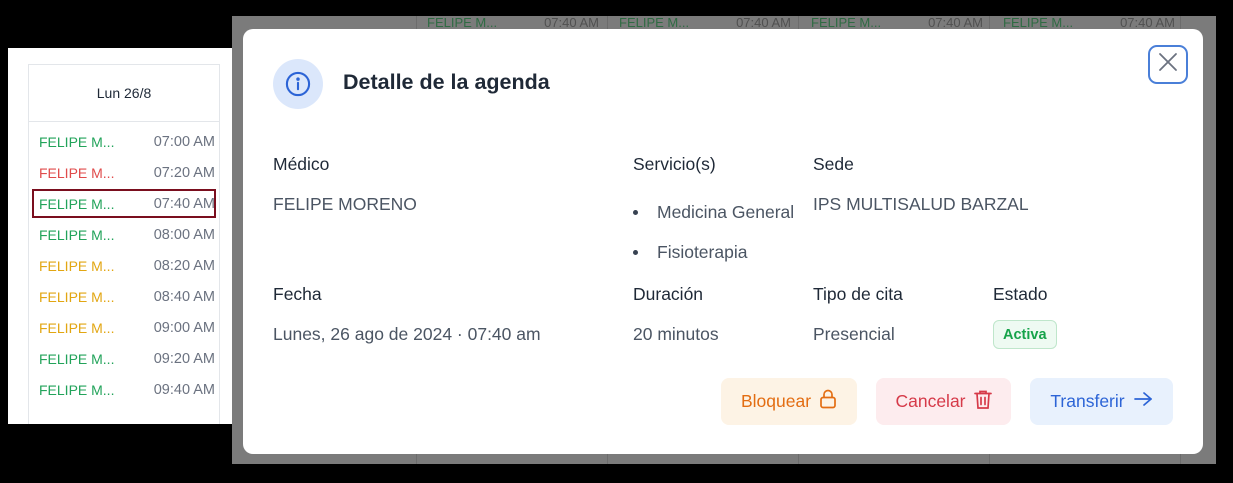 The height and width of the screenshot is (483, 1233). Describe the element at coordinates (298, 84) in the screenshot. I see `info-icon` at that location.